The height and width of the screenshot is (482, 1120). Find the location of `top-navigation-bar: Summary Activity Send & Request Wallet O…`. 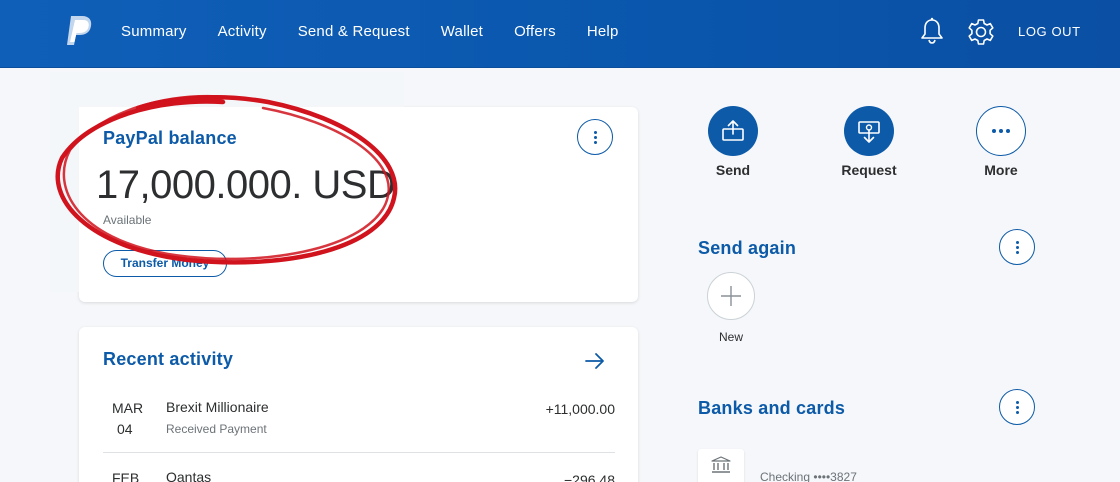

top-navigation-bar: Summary Activity Send & Request Wallet O… is located at coordinates (560, 34).